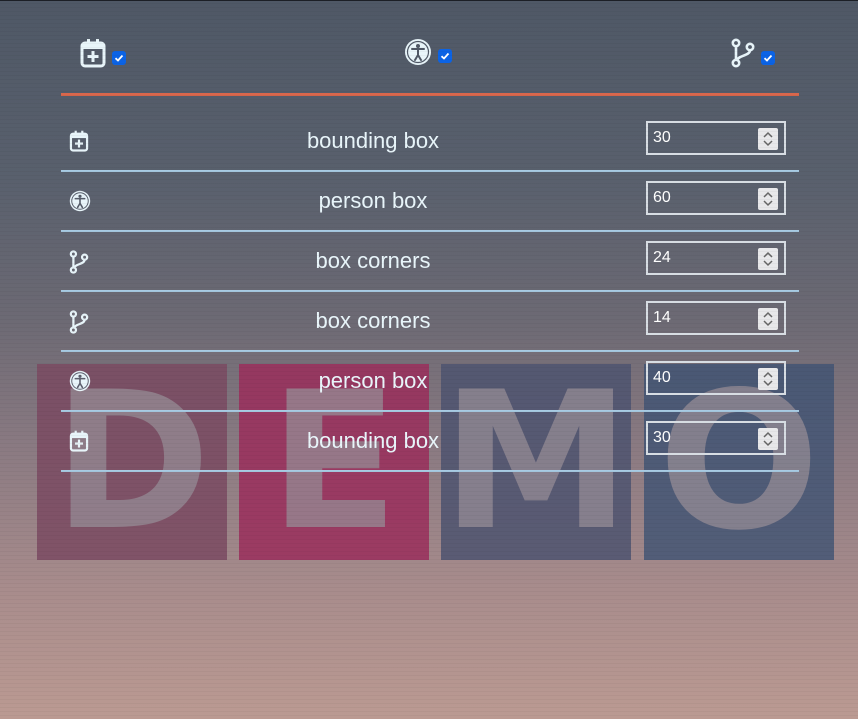 The image size is (858, 719). What do you see at coordinates (662, 257) in the screenshot?
I see `number-input-value: 24` at bounding box center [662, 257].